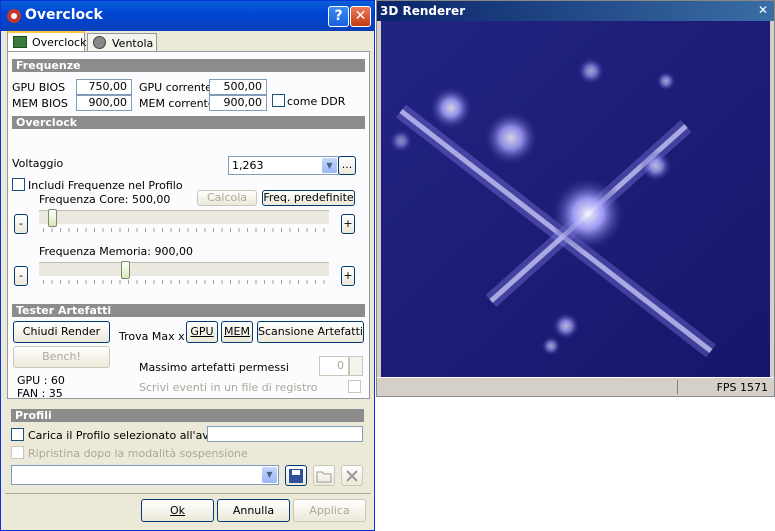  What do you see at coordinates (187, 16) in the screenshot?
I see `title-bar: Overclock ? ✕` at bounding box center [187, 16].